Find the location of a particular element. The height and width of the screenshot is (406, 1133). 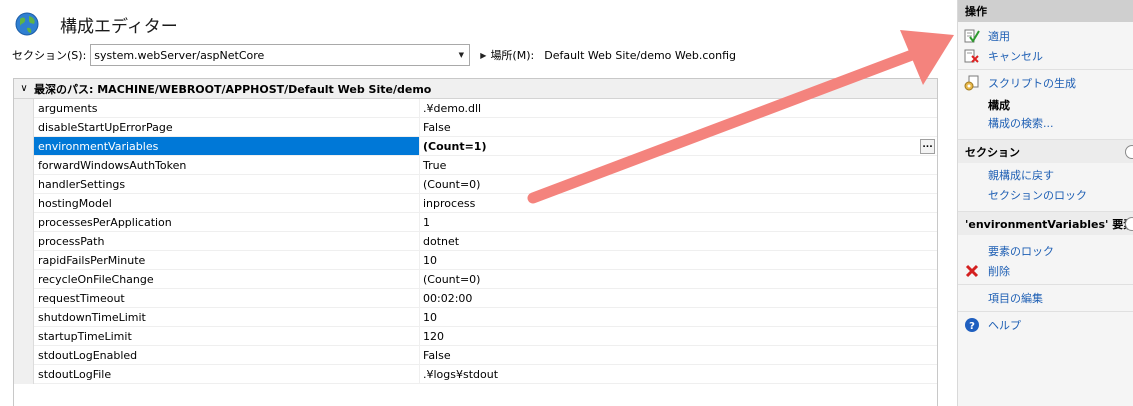

script-icon is located at coordinates (972, 83).